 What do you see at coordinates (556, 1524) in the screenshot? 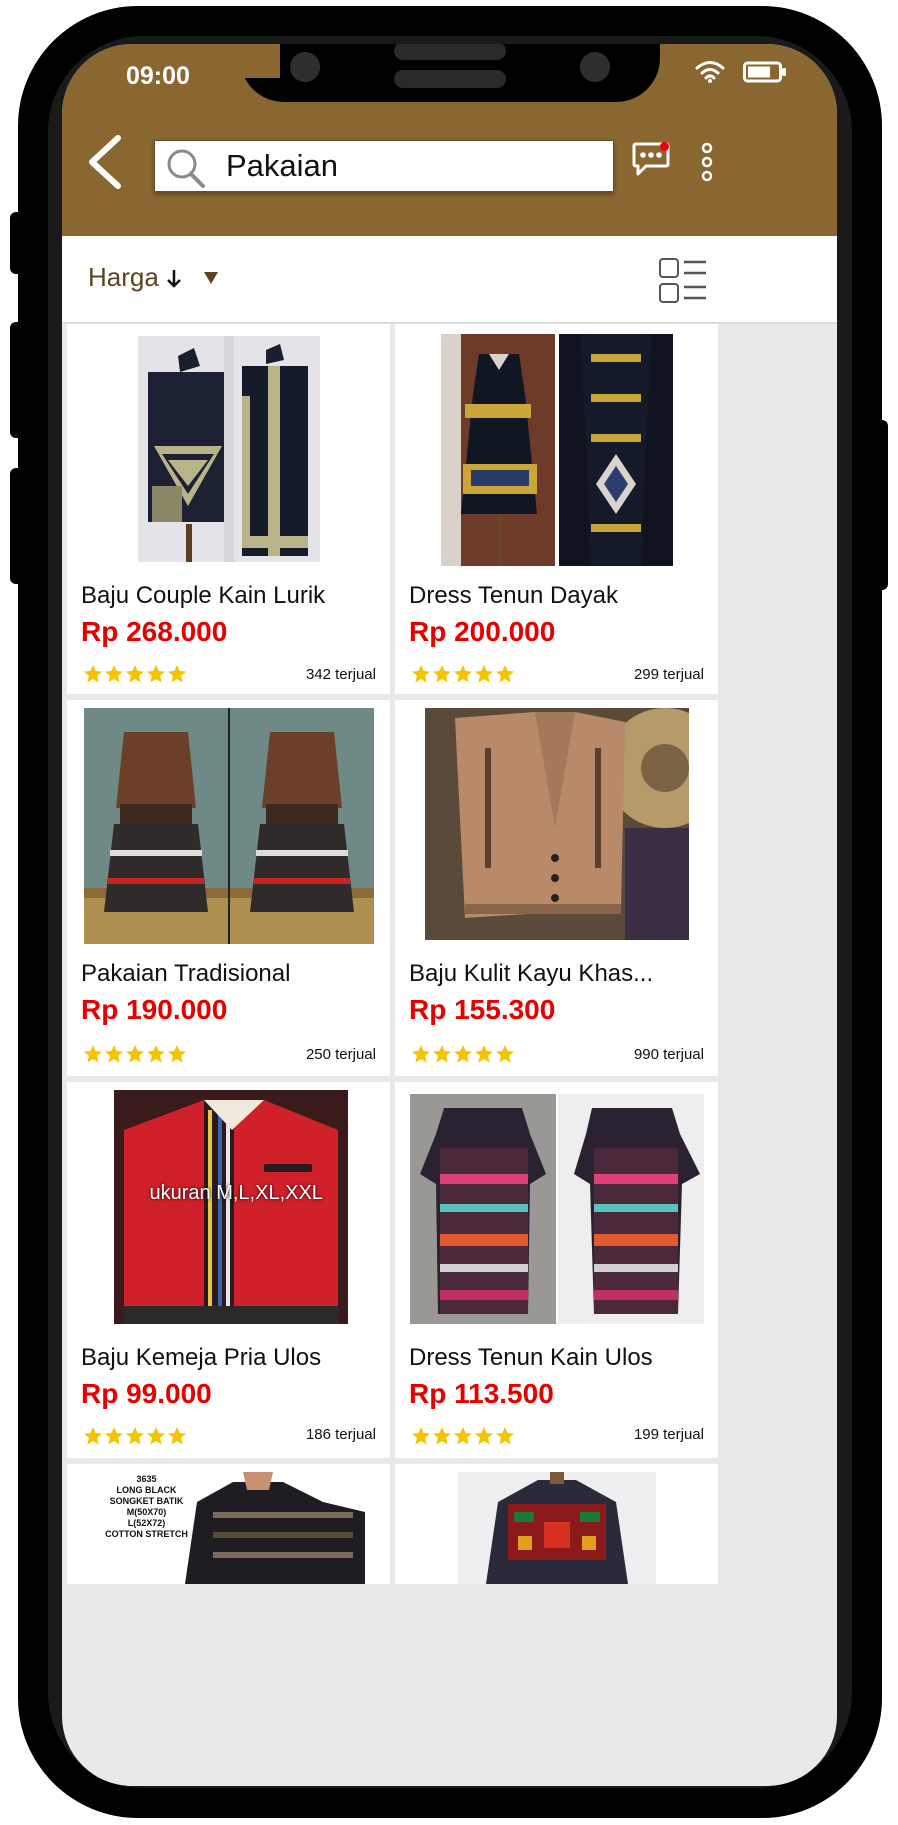
I see `product-card` at bounding box center [556, 1524].